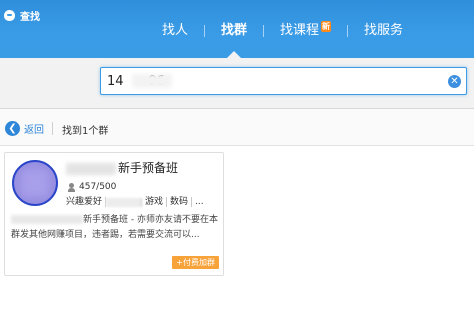  What do you see at coordinates (195, 262) in the screenshot?
I see `paid-join-button: +付费加群` at bounding box center [195, 262].